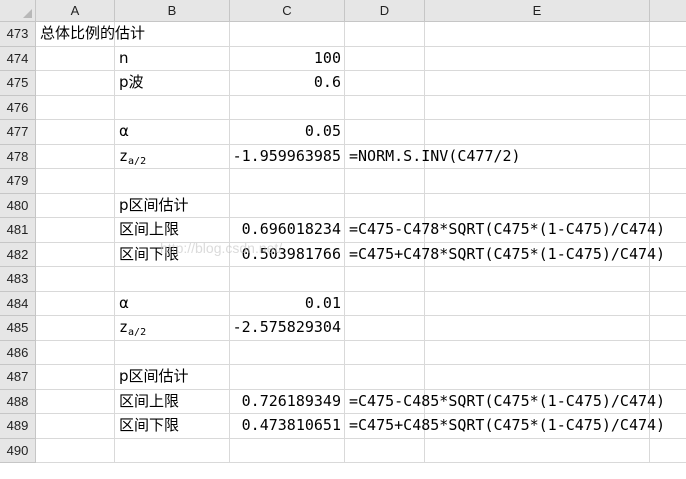  What do you see at coordinates (18, 352) in the screenshot?
I see `row-header: 486` at bounding box center [18, 352].